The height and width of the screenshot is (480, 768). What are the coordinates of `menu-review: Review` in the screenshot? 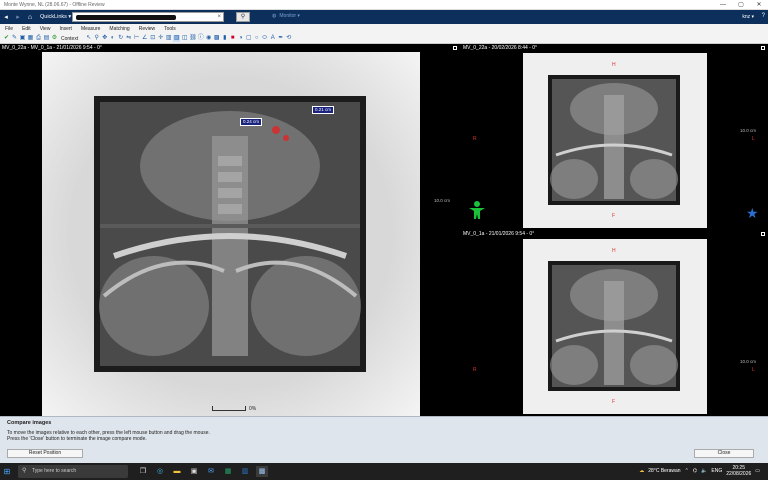 It's located at (147, 29).